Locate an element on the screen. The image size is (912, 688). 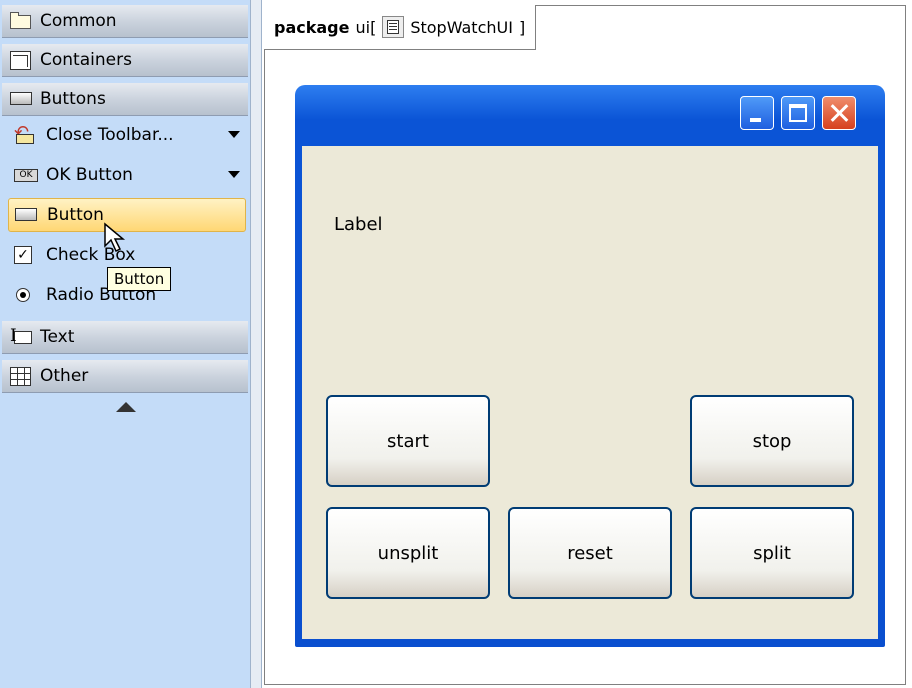
group-buttons: Buttons is located at coordinates (125, 99).